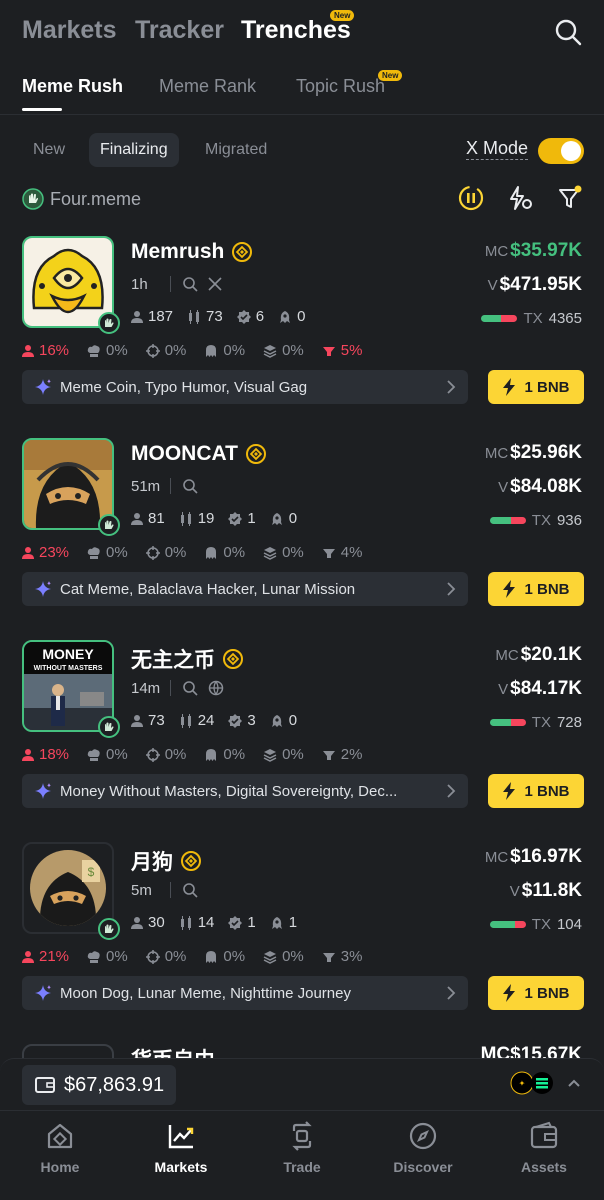 This screenshot has width=604, height=1200. Describe the element at coordinates (60, 1167) in the screenshot. I see `bottom-tab-label: Home` at that location.